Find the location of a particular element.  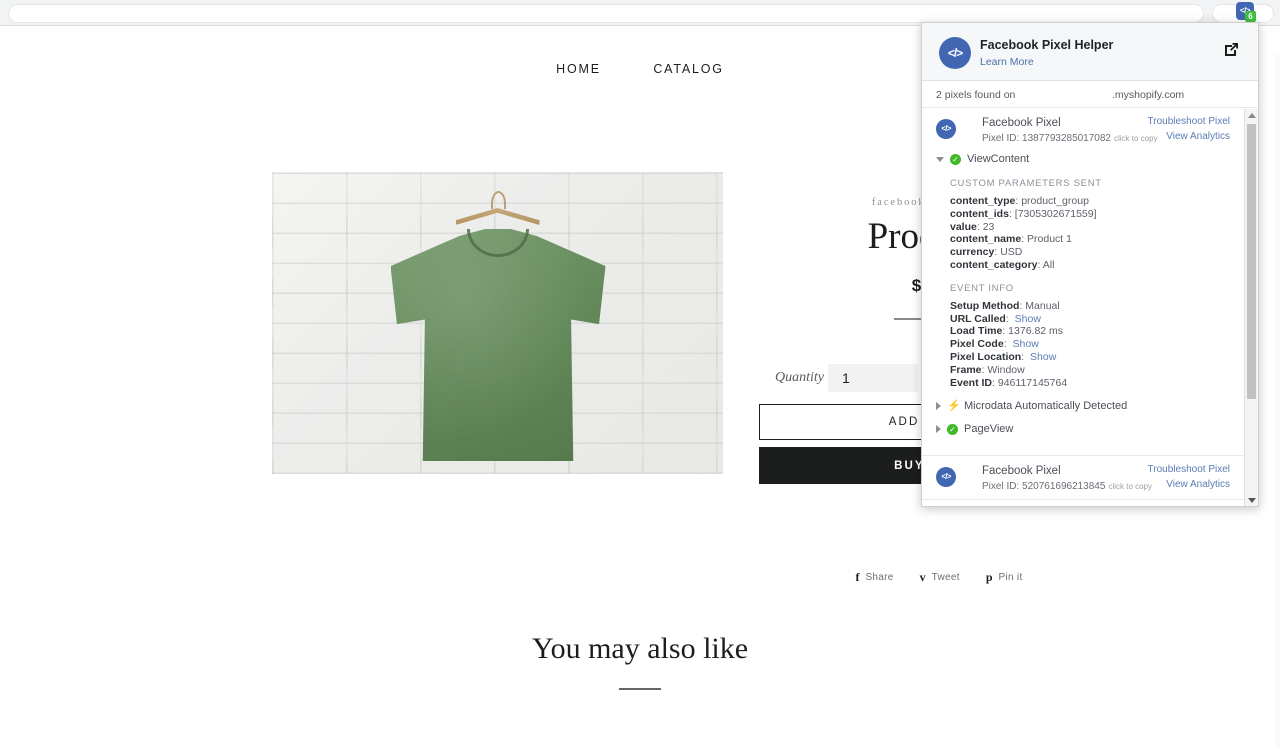

learn-more-link: Learn More is located at coordinates (1007, 62).